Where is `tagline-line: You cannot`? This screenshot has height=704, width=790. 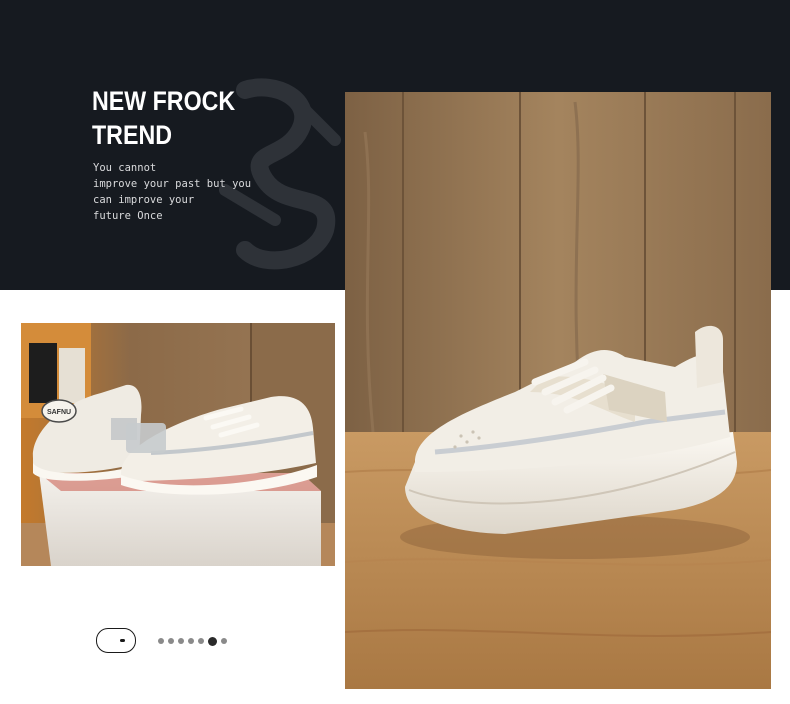 tagline-line: You cannot is located at coordinates (125, 168).